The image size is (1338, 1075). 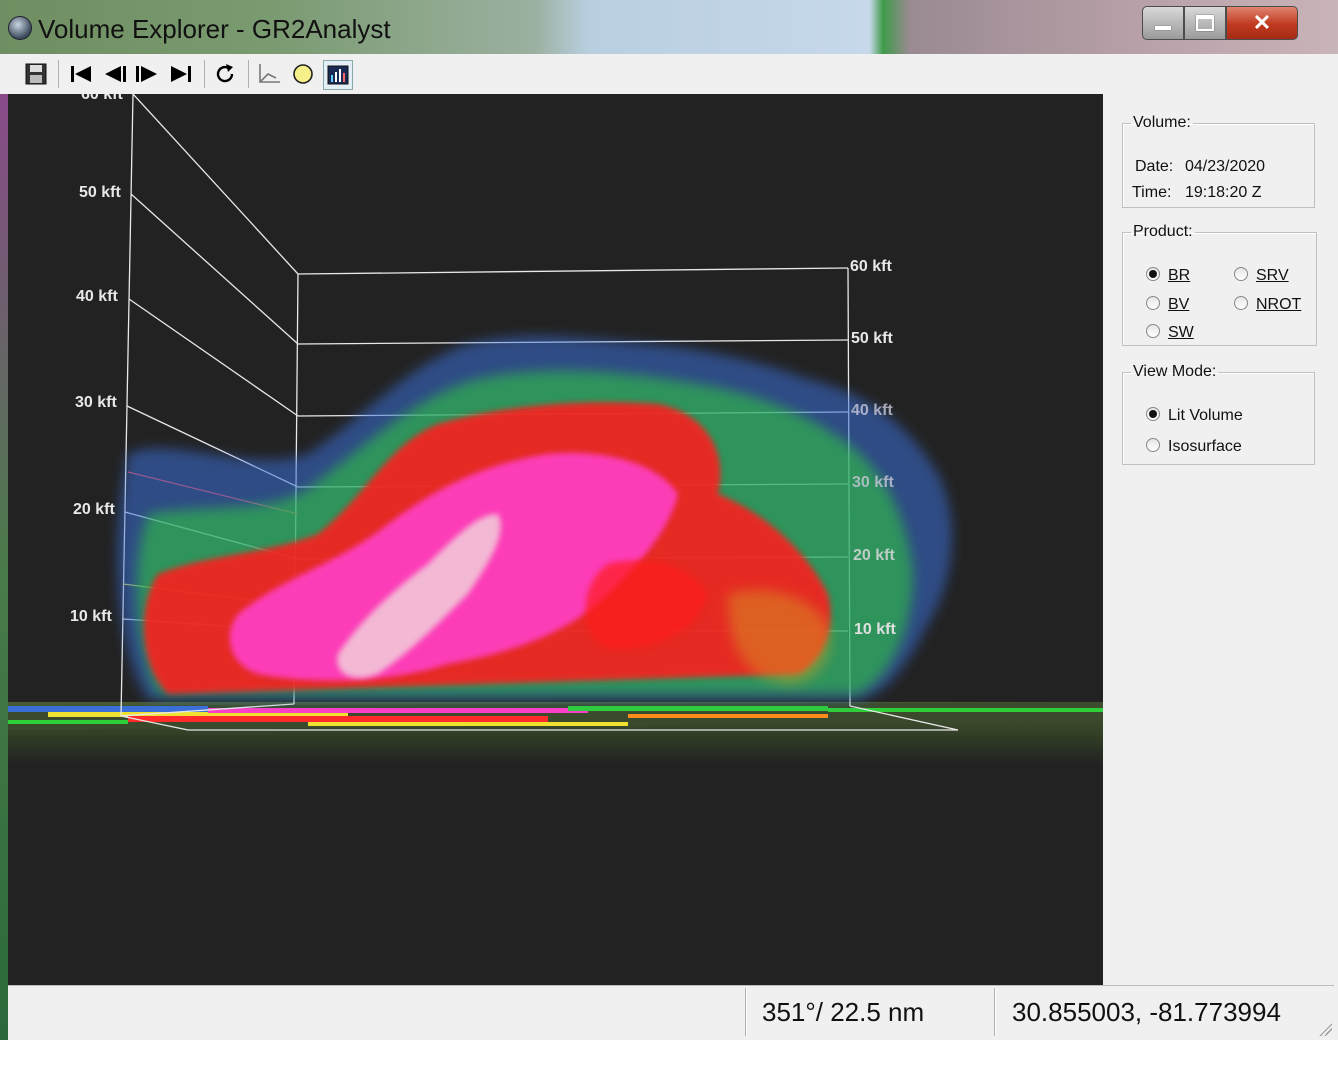 I want to click on maximize-icon, so click(x=1205, y=23).